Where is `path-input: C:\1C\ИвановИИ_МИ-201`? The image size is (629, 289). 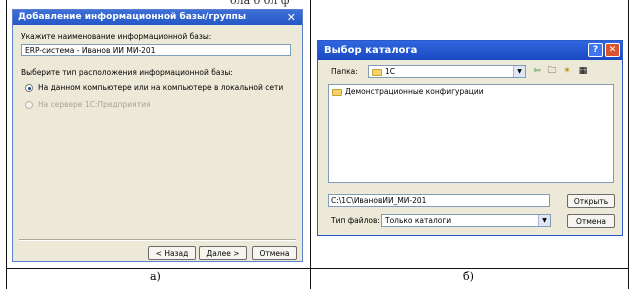 path-input: C:\1C\ИвановИИ_МИ-201 is located at coordinates (439, 200).